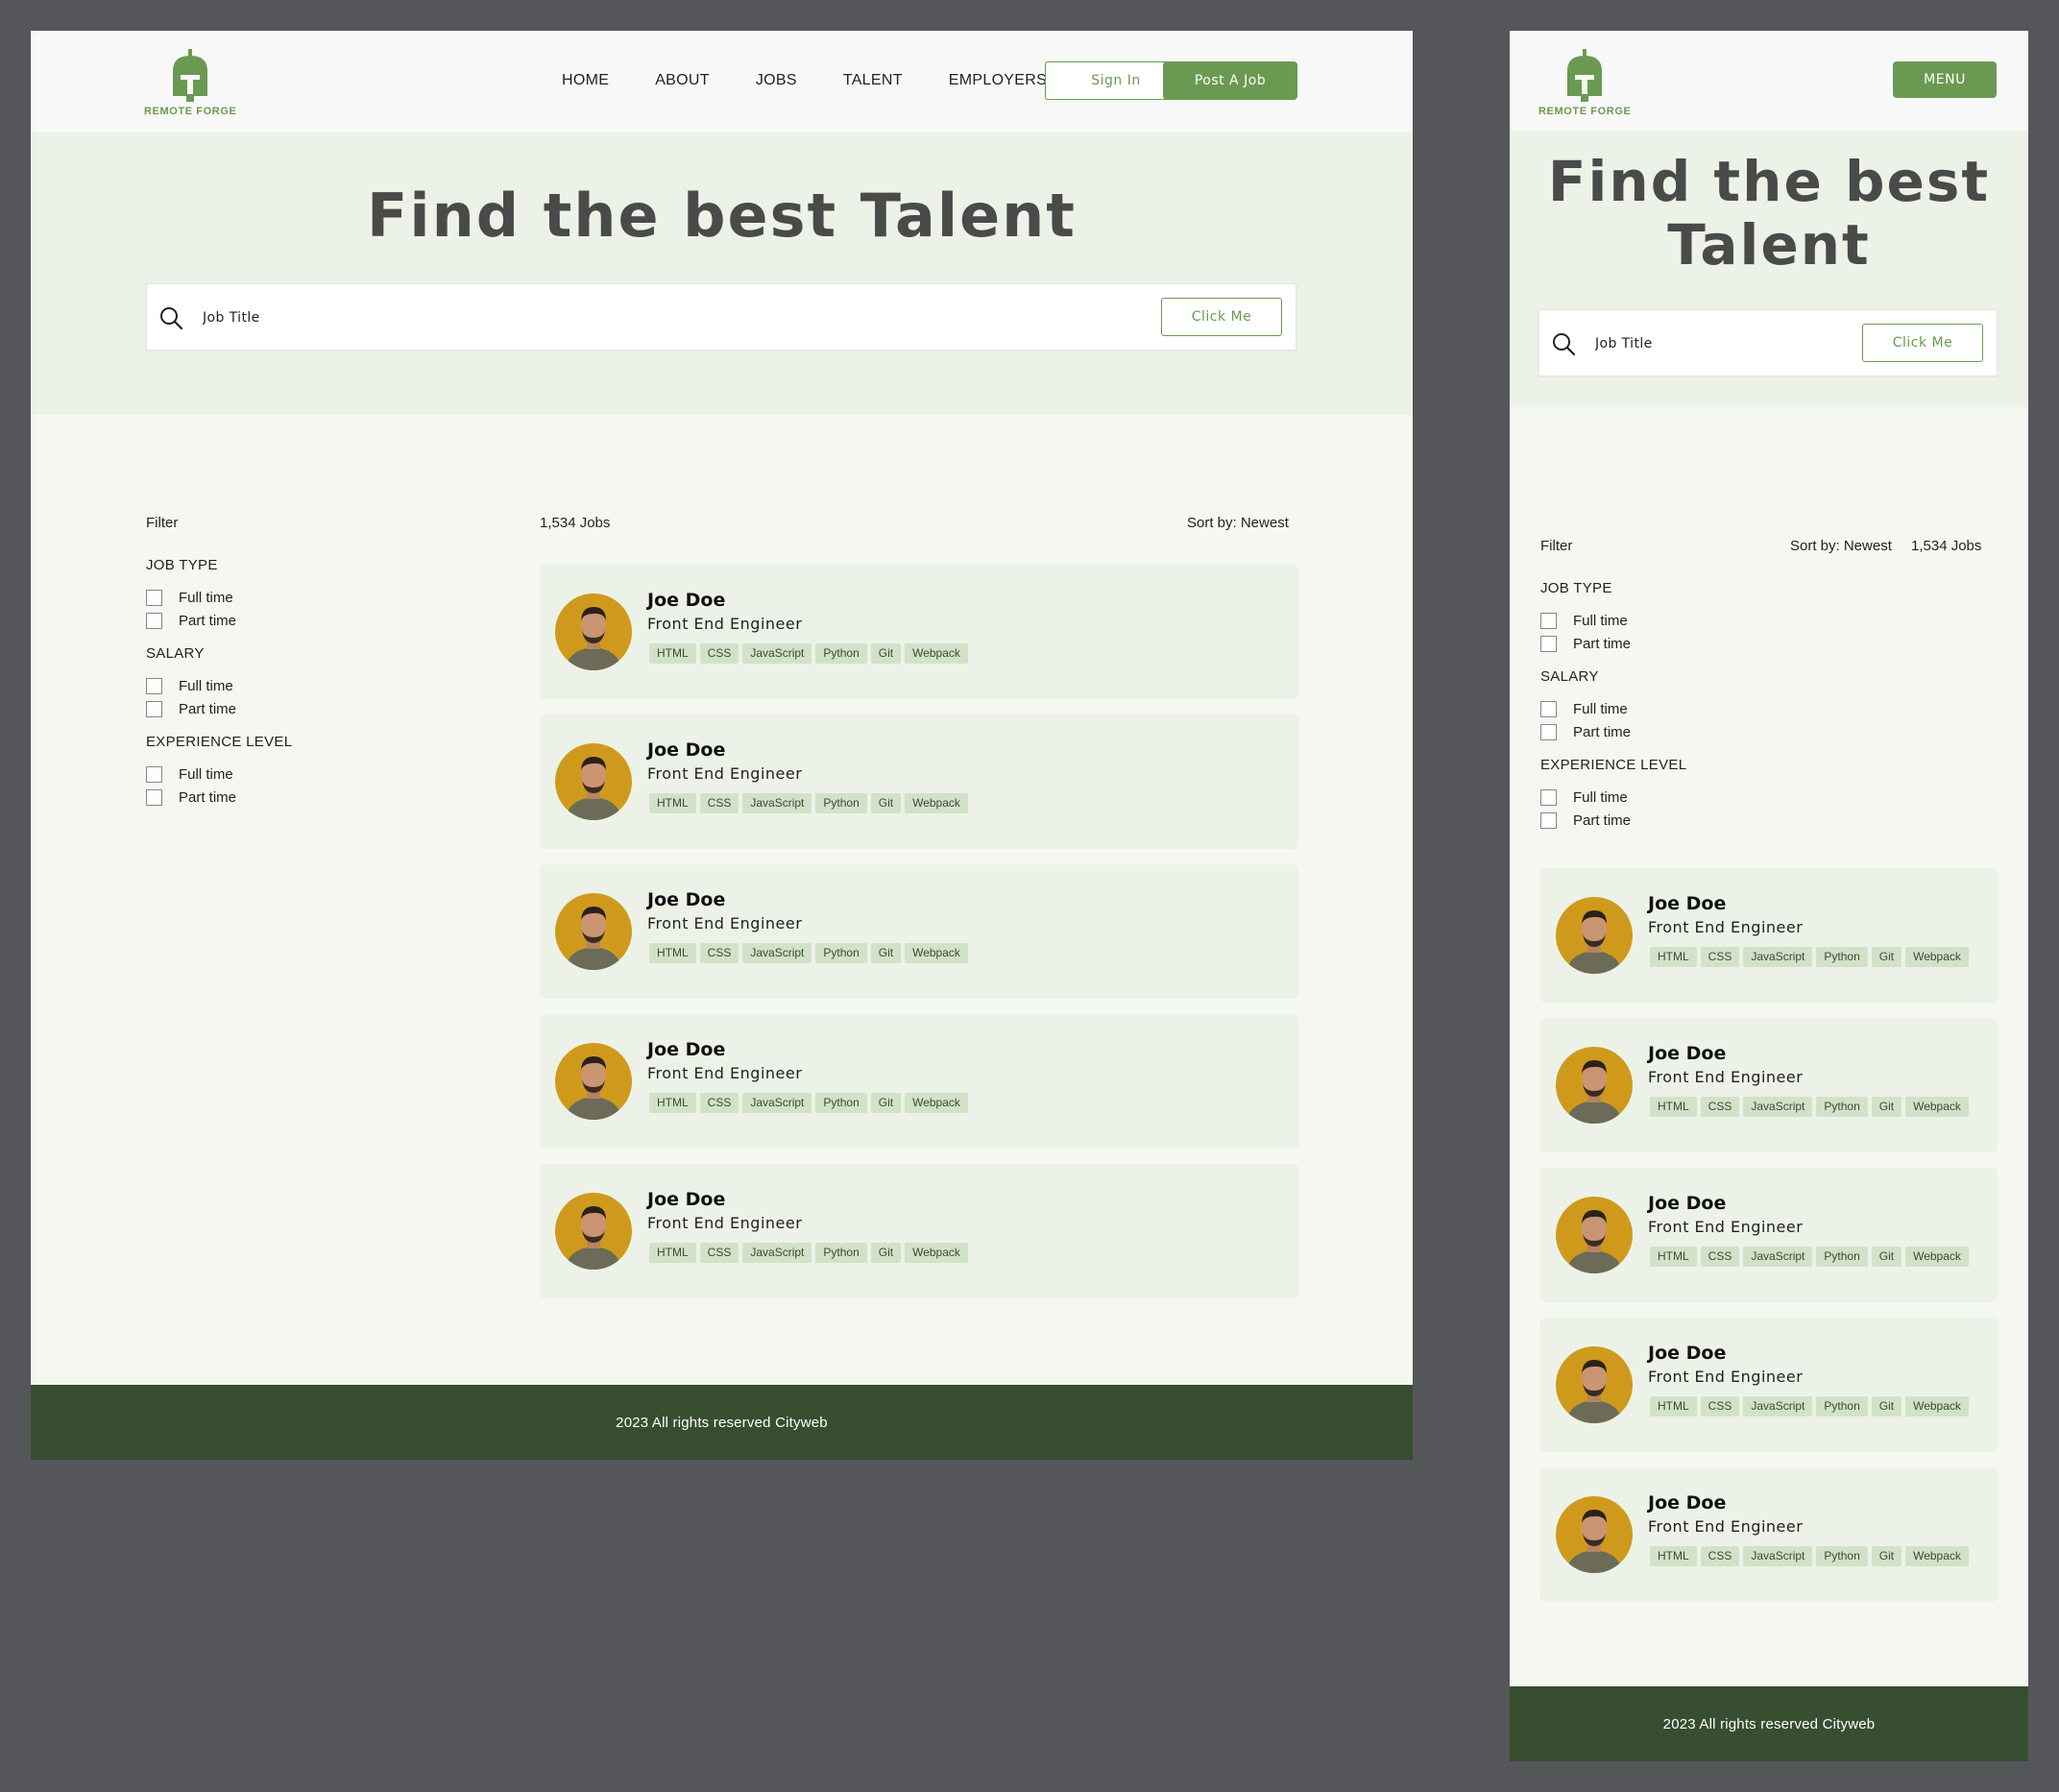 The width and height of the screenshot is (2059, 1792). I want to click on hero-title: Find the best Talent, so click(1769, 213).